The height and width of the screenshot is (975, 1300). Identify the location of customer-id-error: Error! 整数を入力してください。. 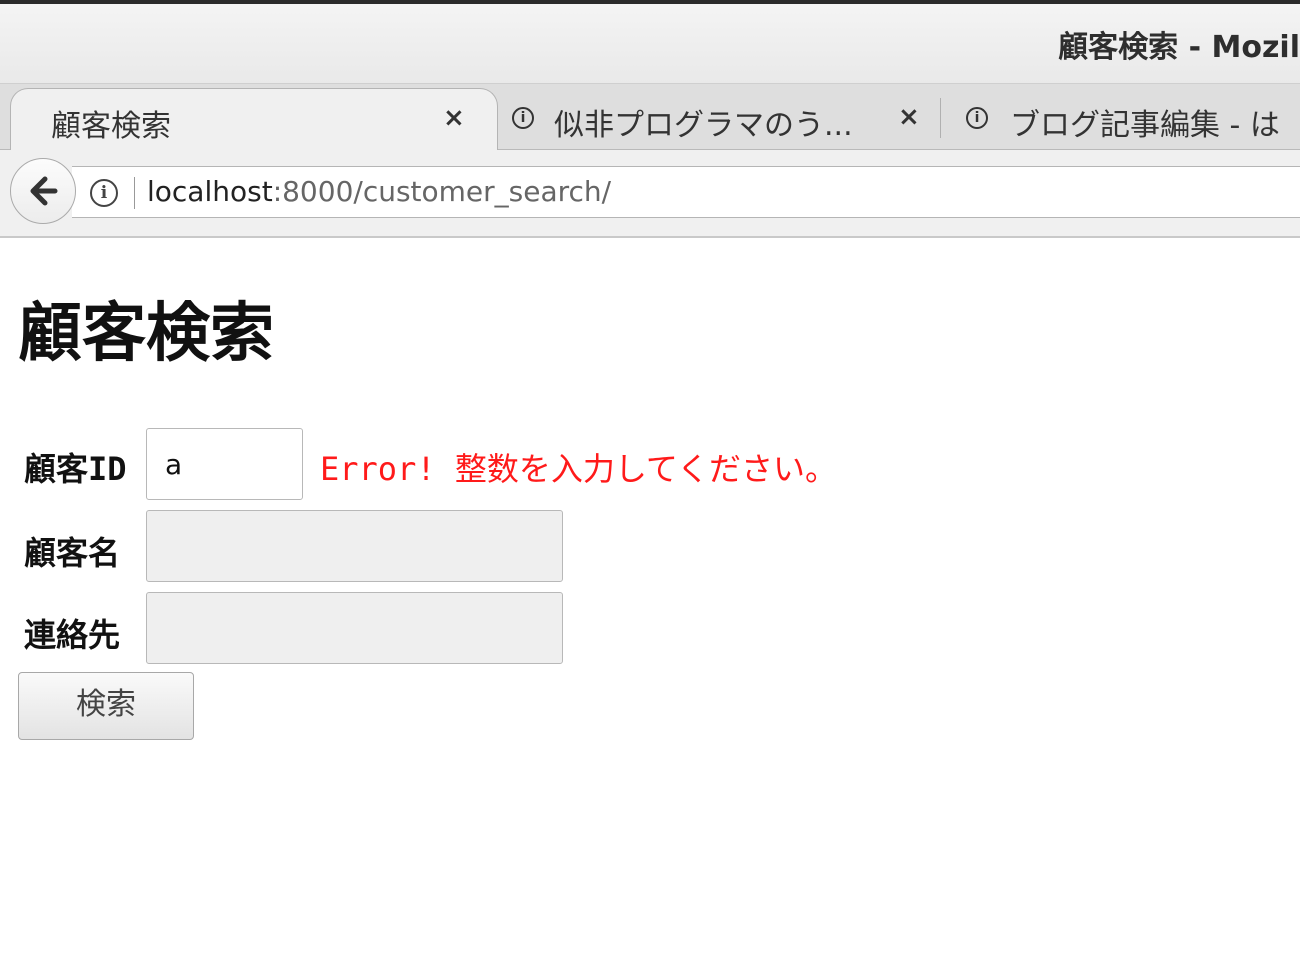
(578, 469).